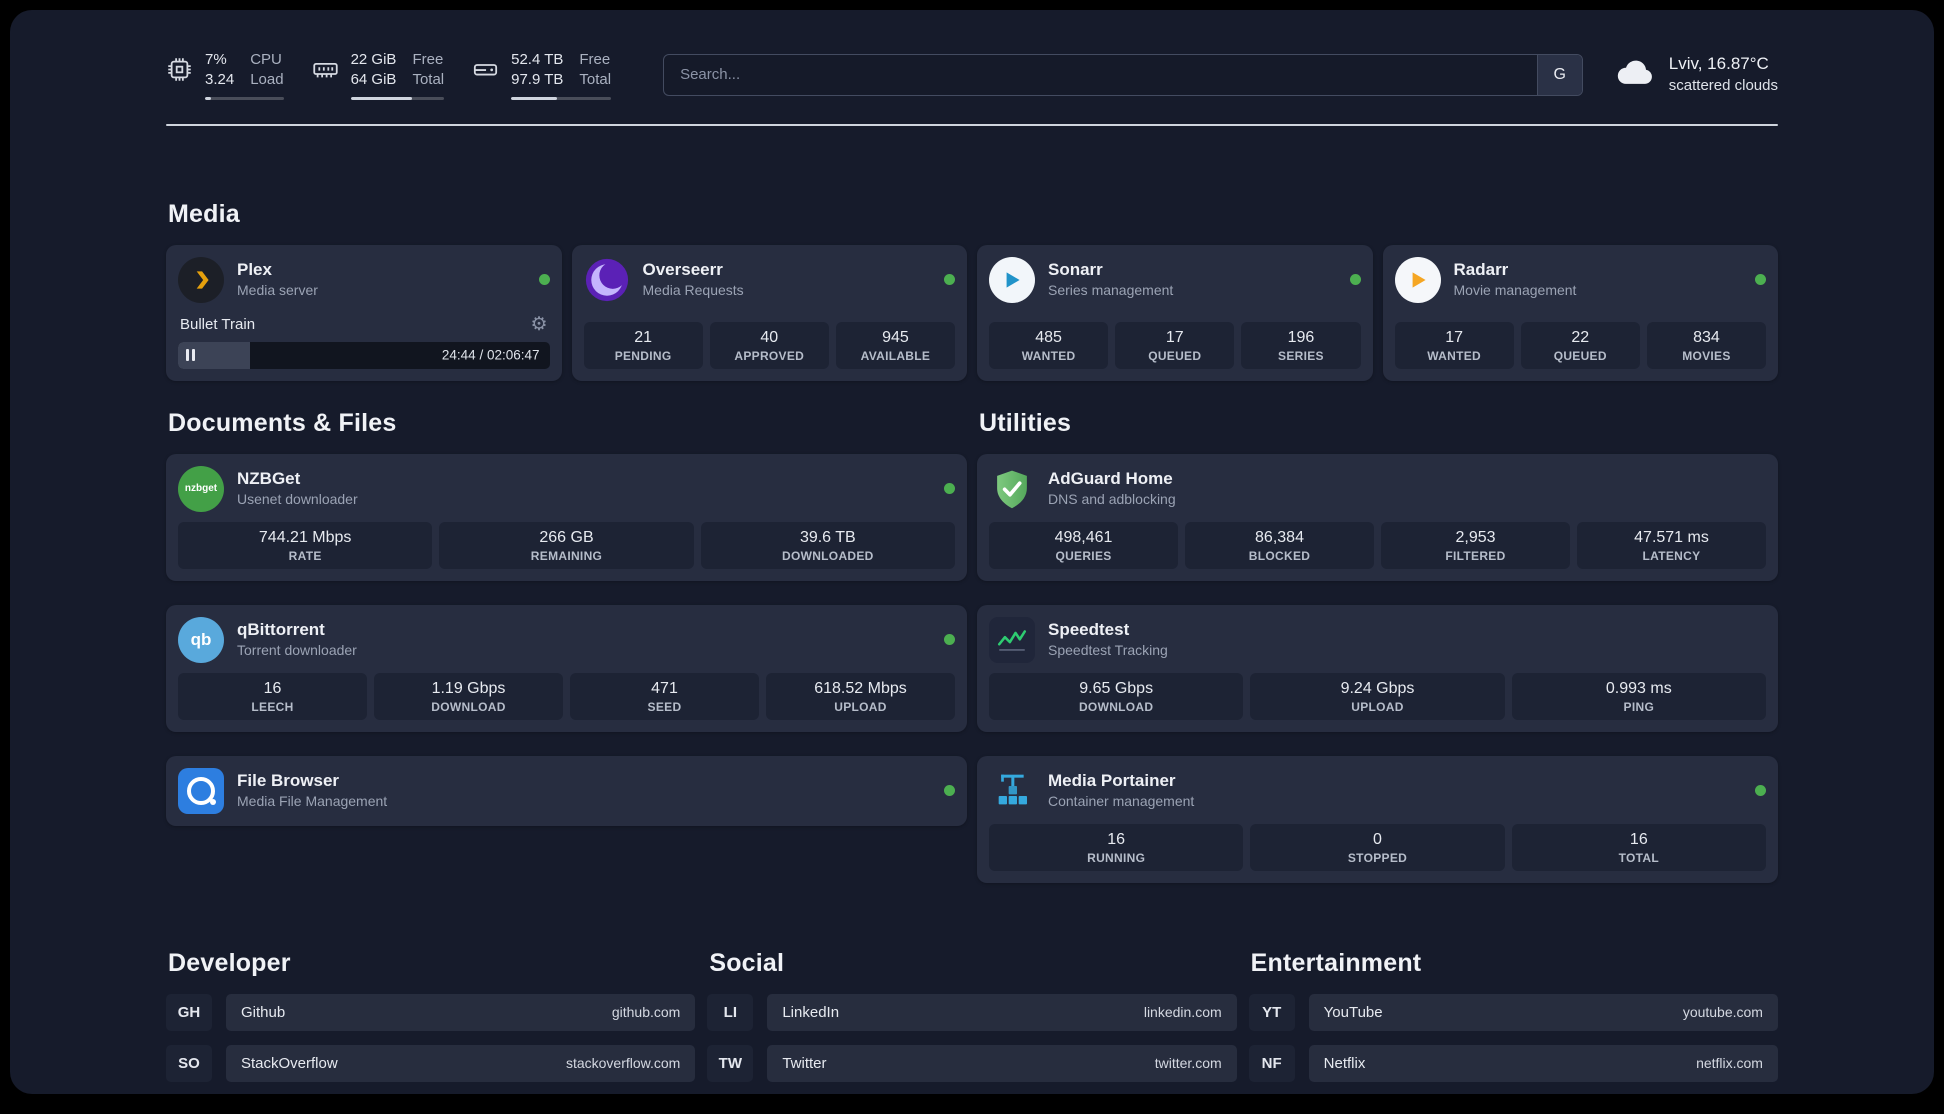  Describe the element at coordinates (1671, 545) in the screenshot. I see `stat-tile: 47.571 ms LATENCY` at that location.